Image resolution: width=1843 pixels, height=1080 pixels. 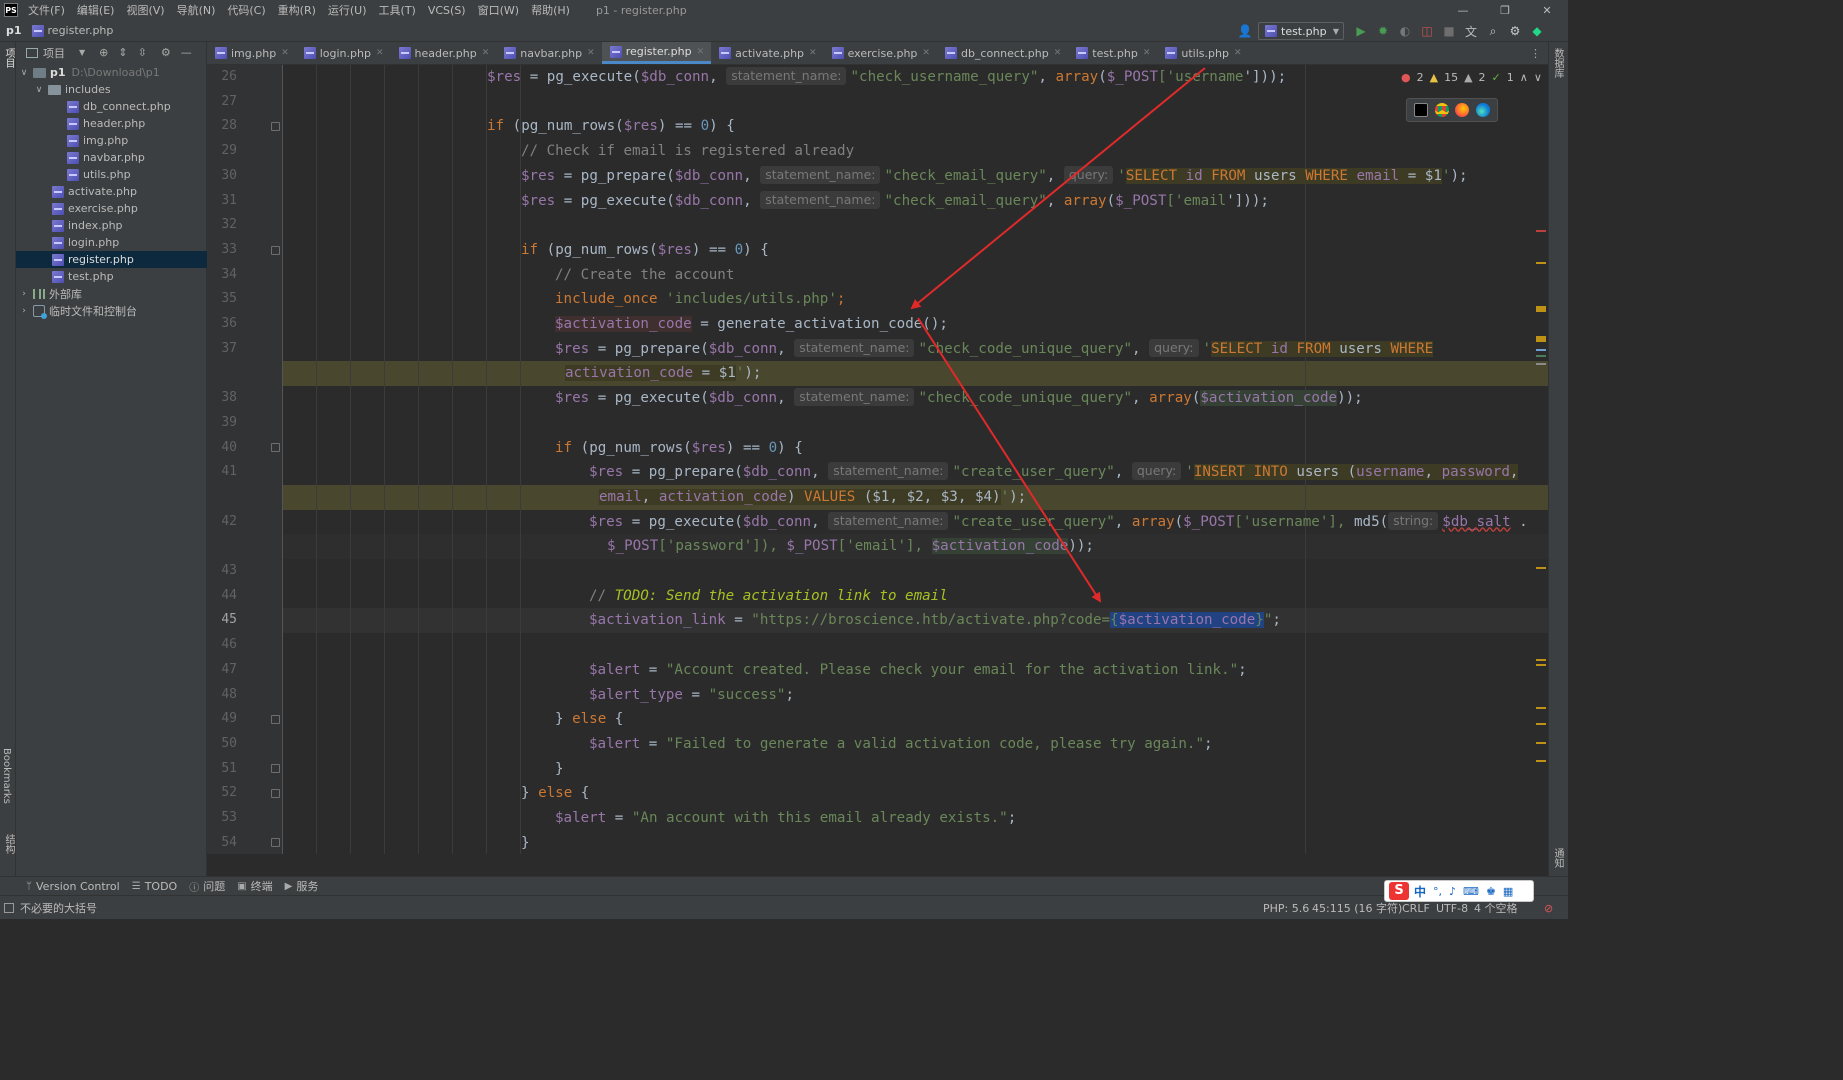 What do you see at coordinates (498, 10) in the screenshot?
I see `menu-window: 窗口(W)` at bounding box center [498, 10].